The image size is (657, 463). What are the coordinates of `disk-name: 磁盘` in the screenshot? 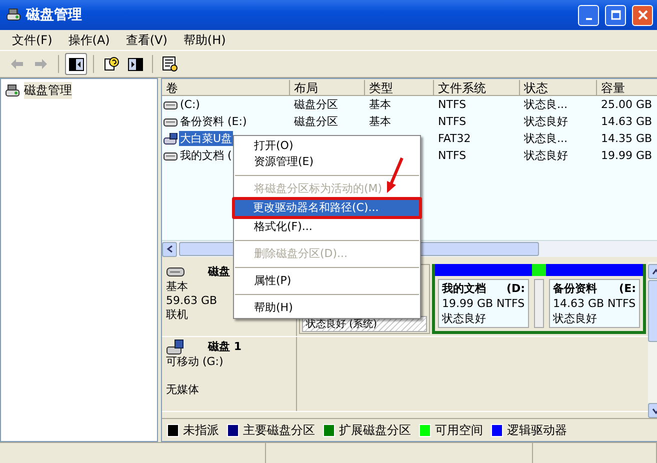 It's located at (219, 272).